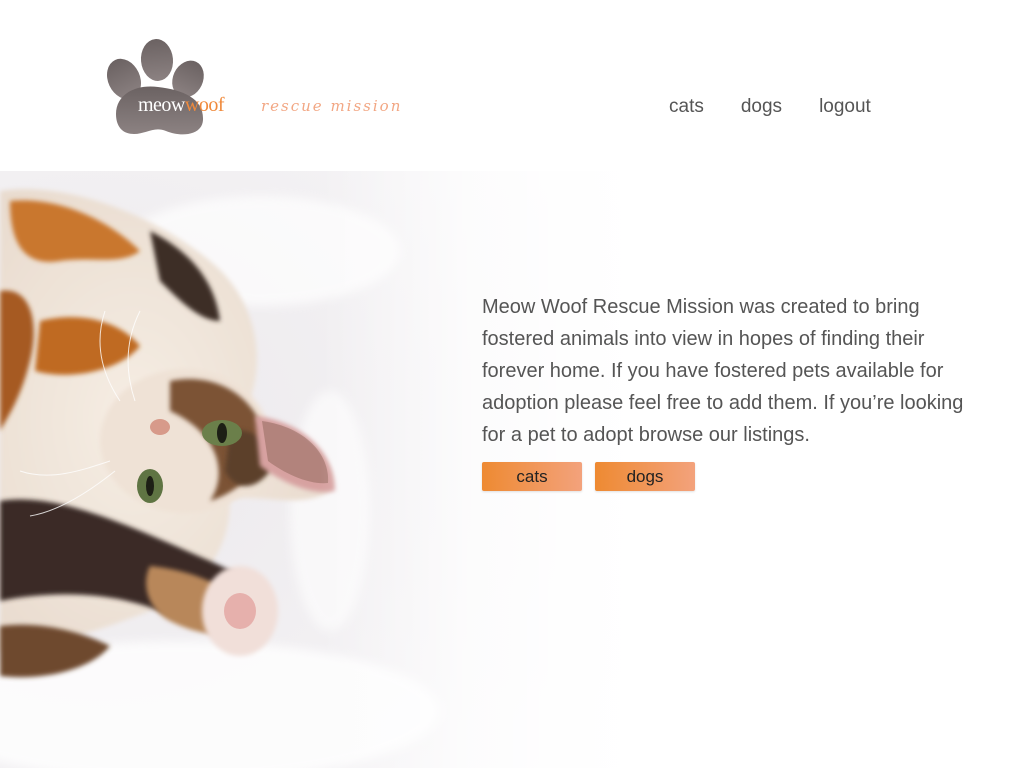 This screenshot has width=1024, height=768. I want to click on main-nav: cats dogs logout, so click(770, 107).